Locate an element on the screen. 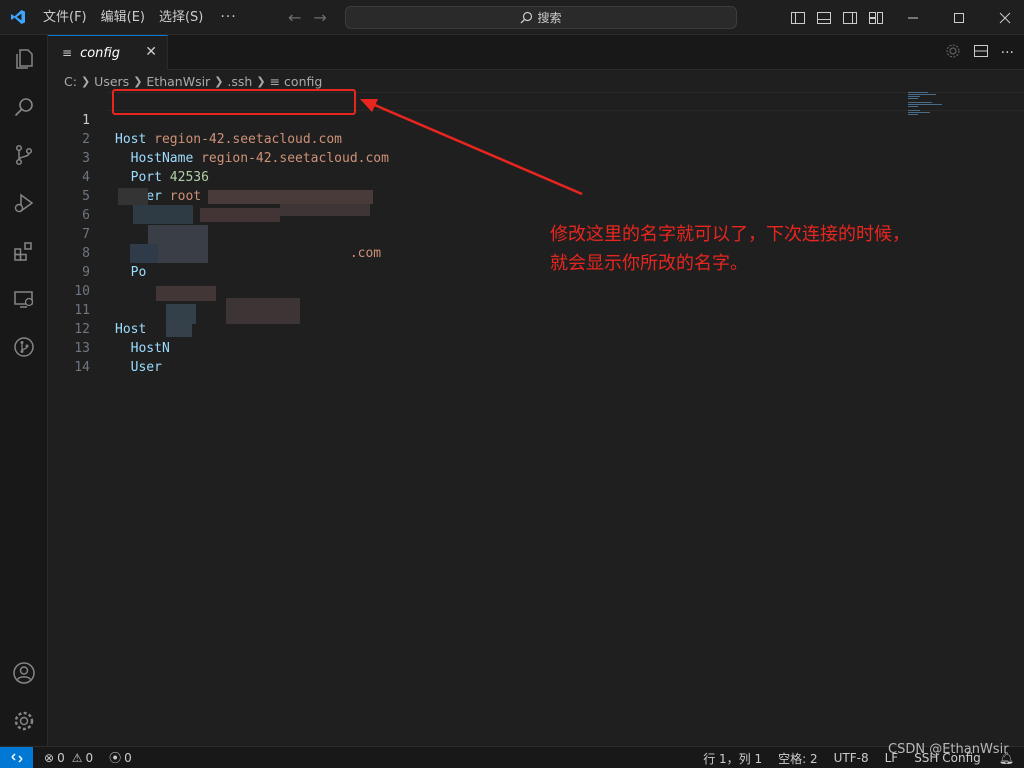  encoding: UTF-8 is located at coordinates (851, 758).